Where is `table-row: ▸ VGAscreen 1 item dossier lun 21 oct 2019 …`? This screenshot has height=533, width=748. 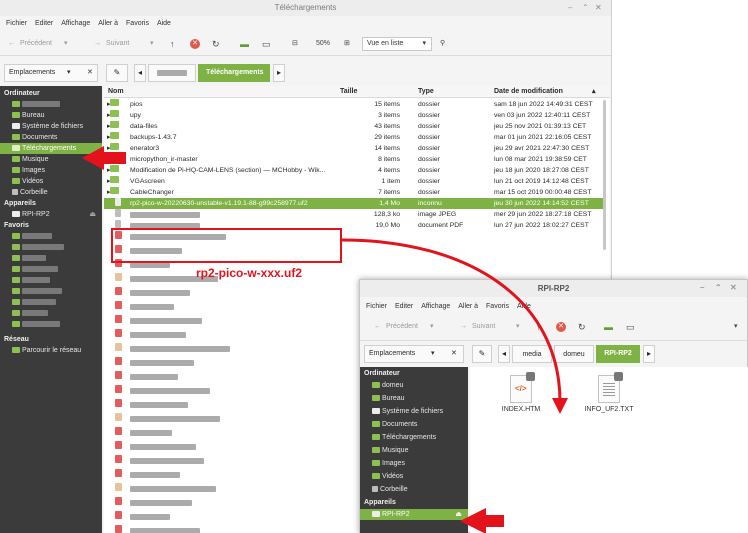
table-row: ▸ VGAscreen 1 item dossier lun 21 oct 2019 … is located at coordinates (354, 181).